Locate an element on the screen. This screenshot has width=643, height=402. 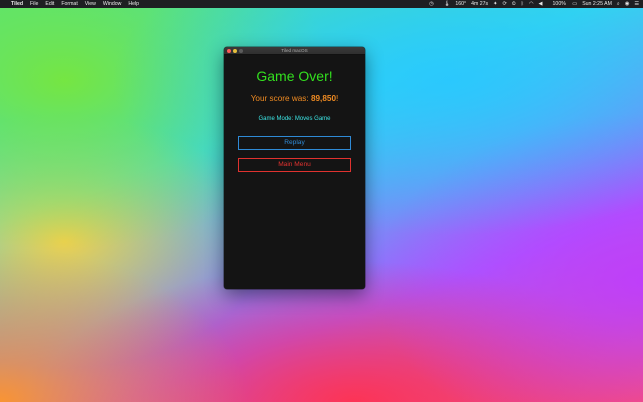
thermometer-icon: 🌡 is located at coordinates (447, 4).